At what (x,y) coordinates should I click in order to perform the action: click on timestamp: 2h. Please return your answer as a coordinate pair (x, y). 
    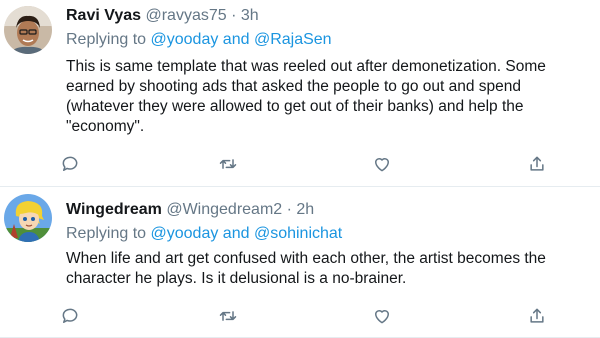
    Looking at the image, I should click on (305, 209).